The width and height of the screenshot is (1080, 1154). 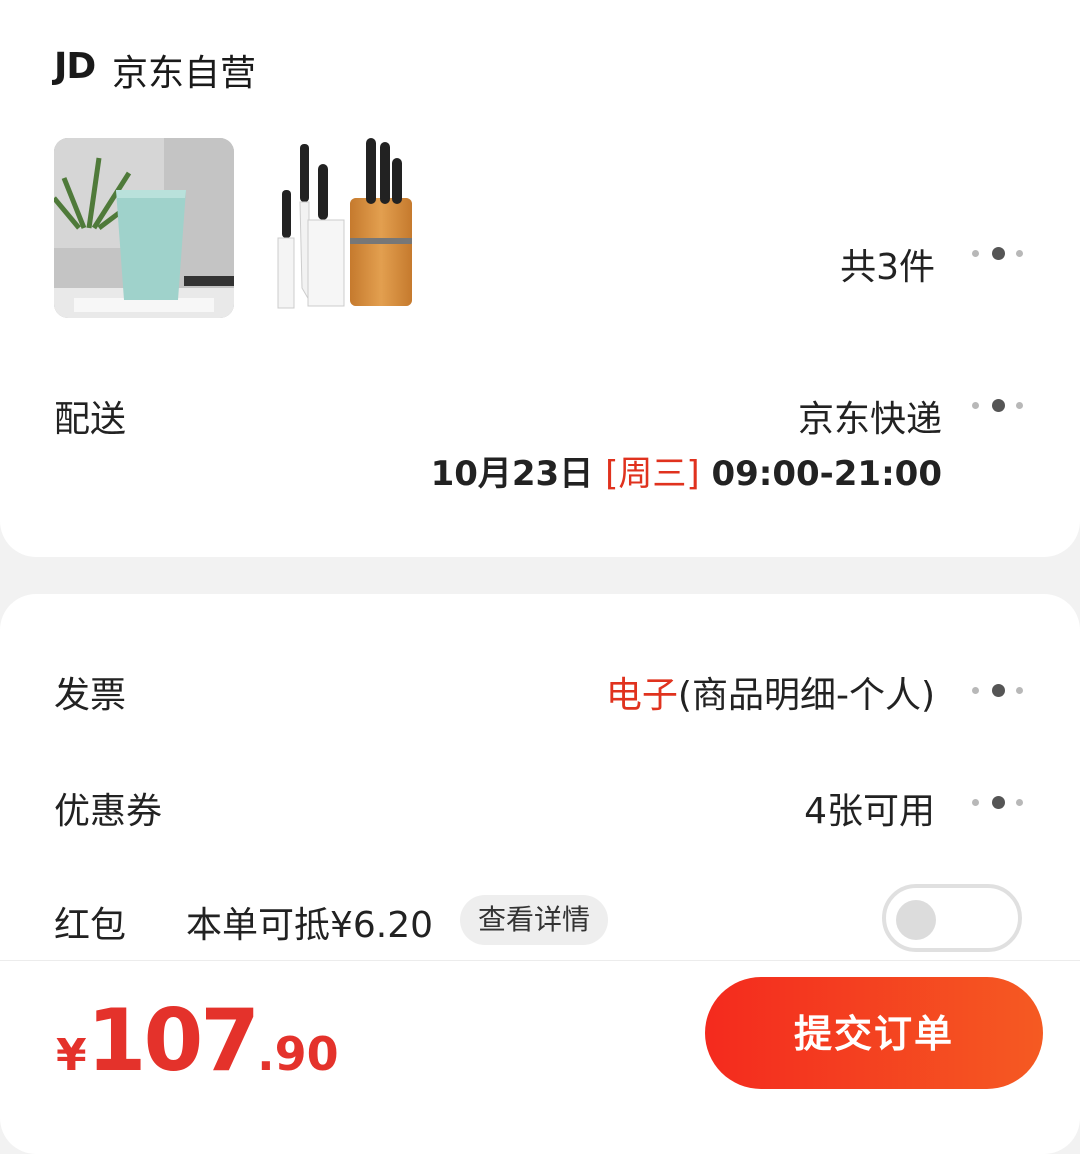 I want to click on redpacket-detail-button: 查看详情, so click(x=534, y=920).